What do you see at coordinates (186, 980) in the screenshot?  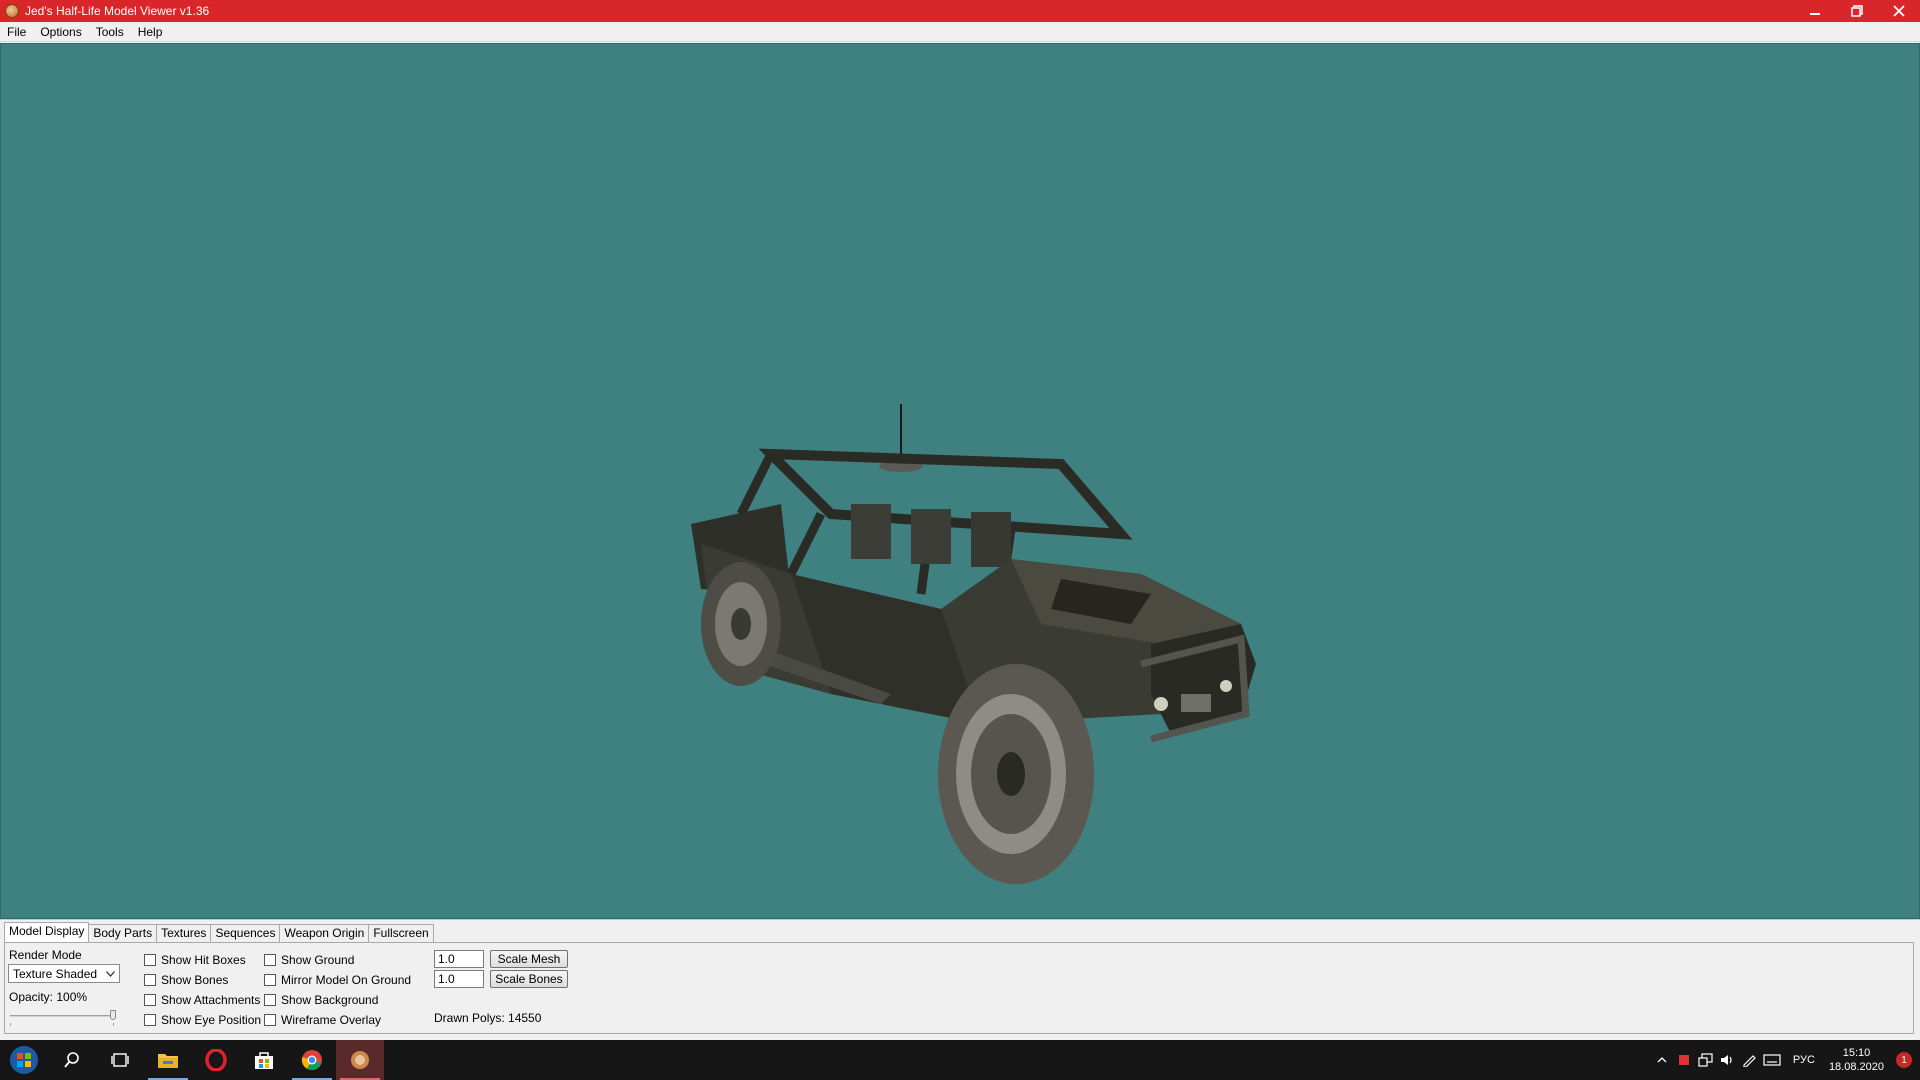 I see `show-bones-checkbox: Show Bones` at bounding box center [186, 980].